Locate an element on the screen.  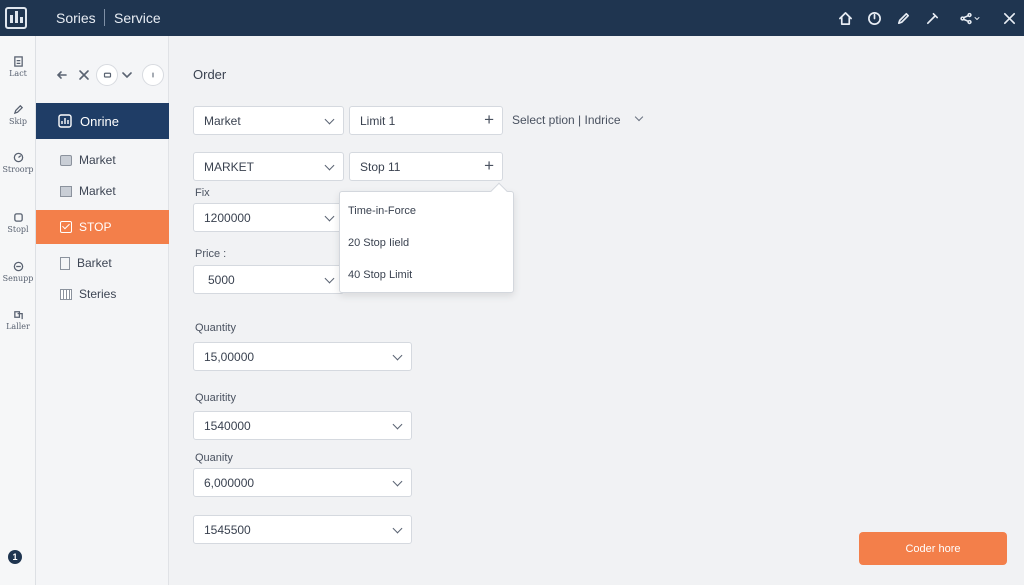
nav-item-market-2: Market is located at coordinates (102, 191).